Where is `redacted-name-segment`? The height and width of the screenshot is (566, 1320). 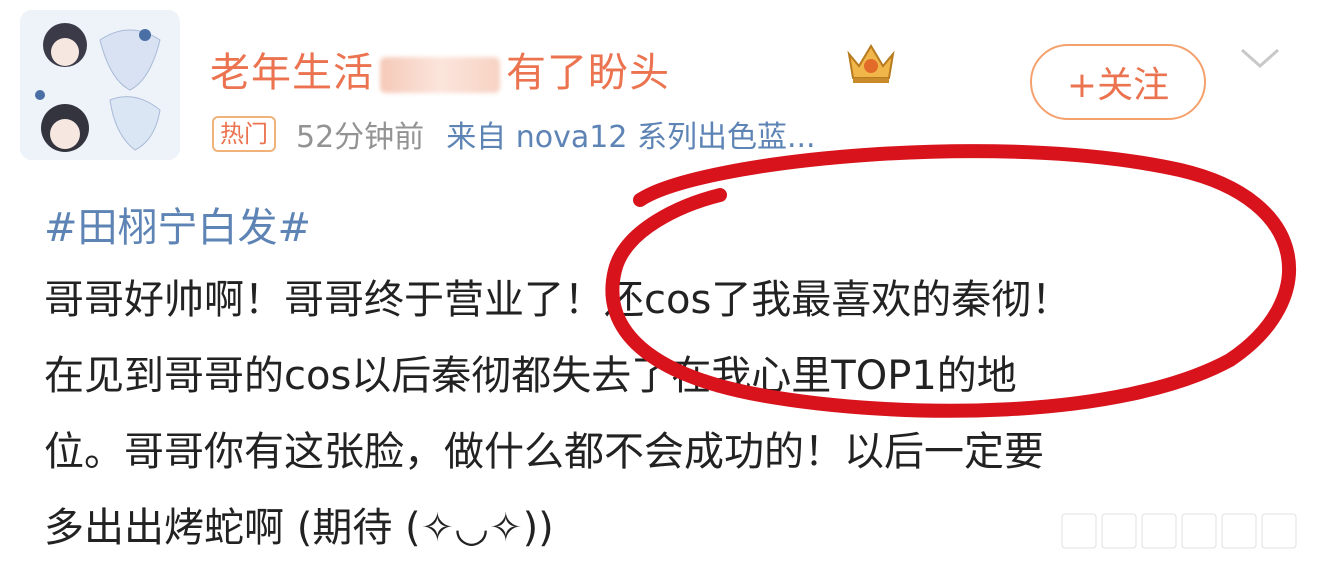 redacted-name-segment is located at coordinates (440, 75).